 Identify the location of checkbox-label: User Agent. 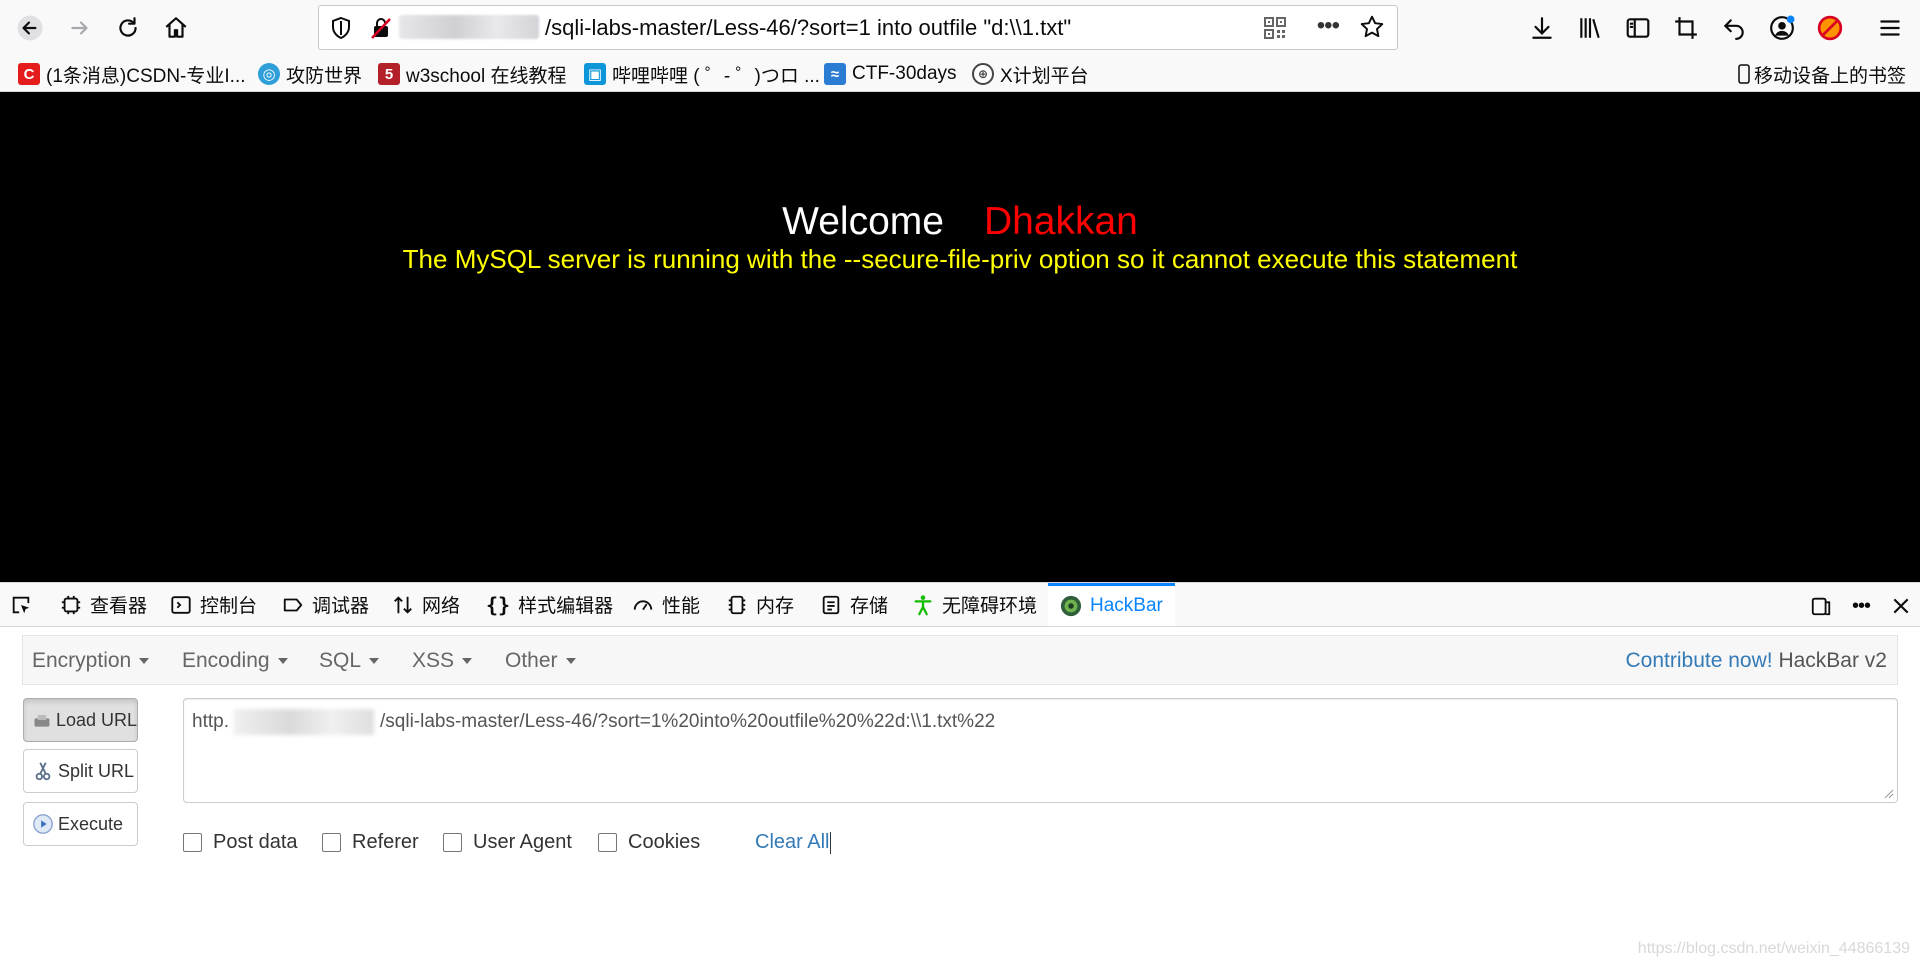
(522, 842).